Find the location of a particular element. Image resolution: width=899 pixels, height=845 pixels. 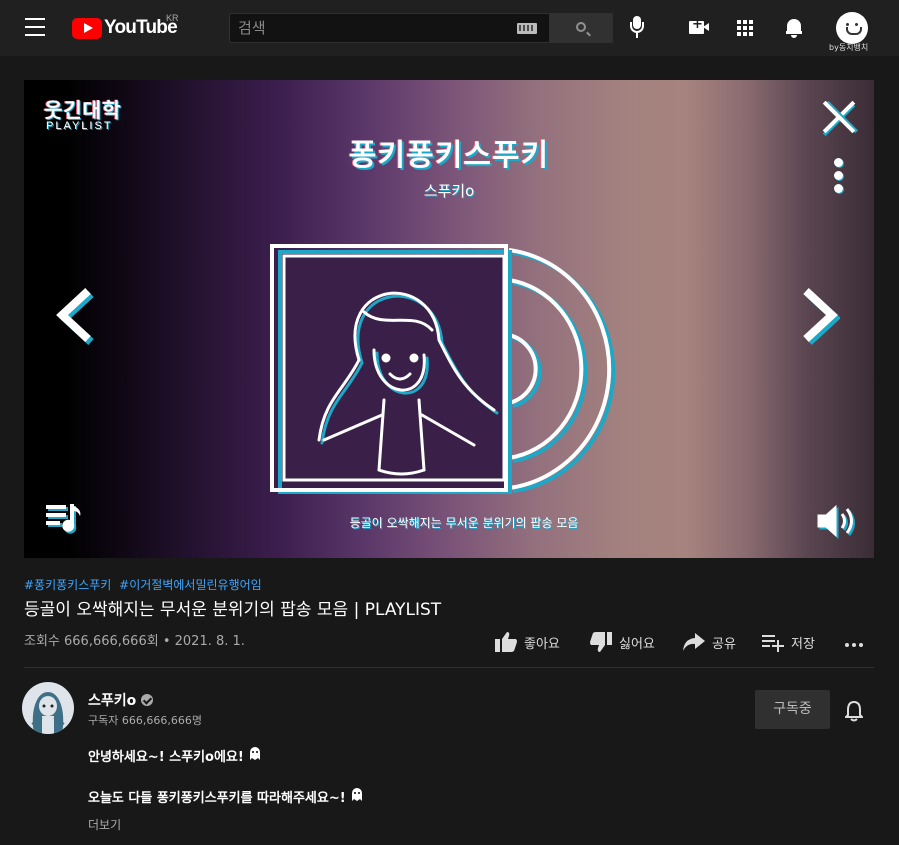

apps-grid-icon is located at coordinates (745, 28).